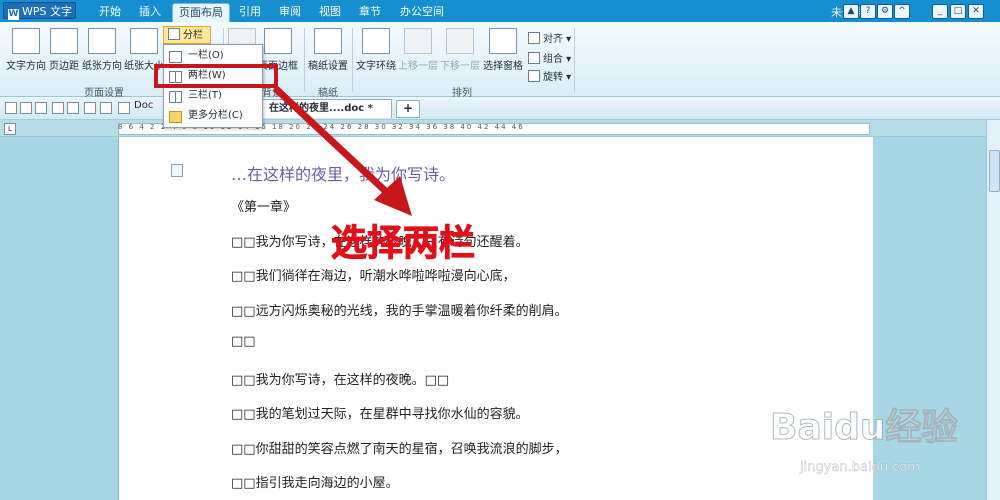 This screenshot has width=1000, height=500. I want to click on document-line: □□指引我走向海边的小屋。, so click(315, 483).